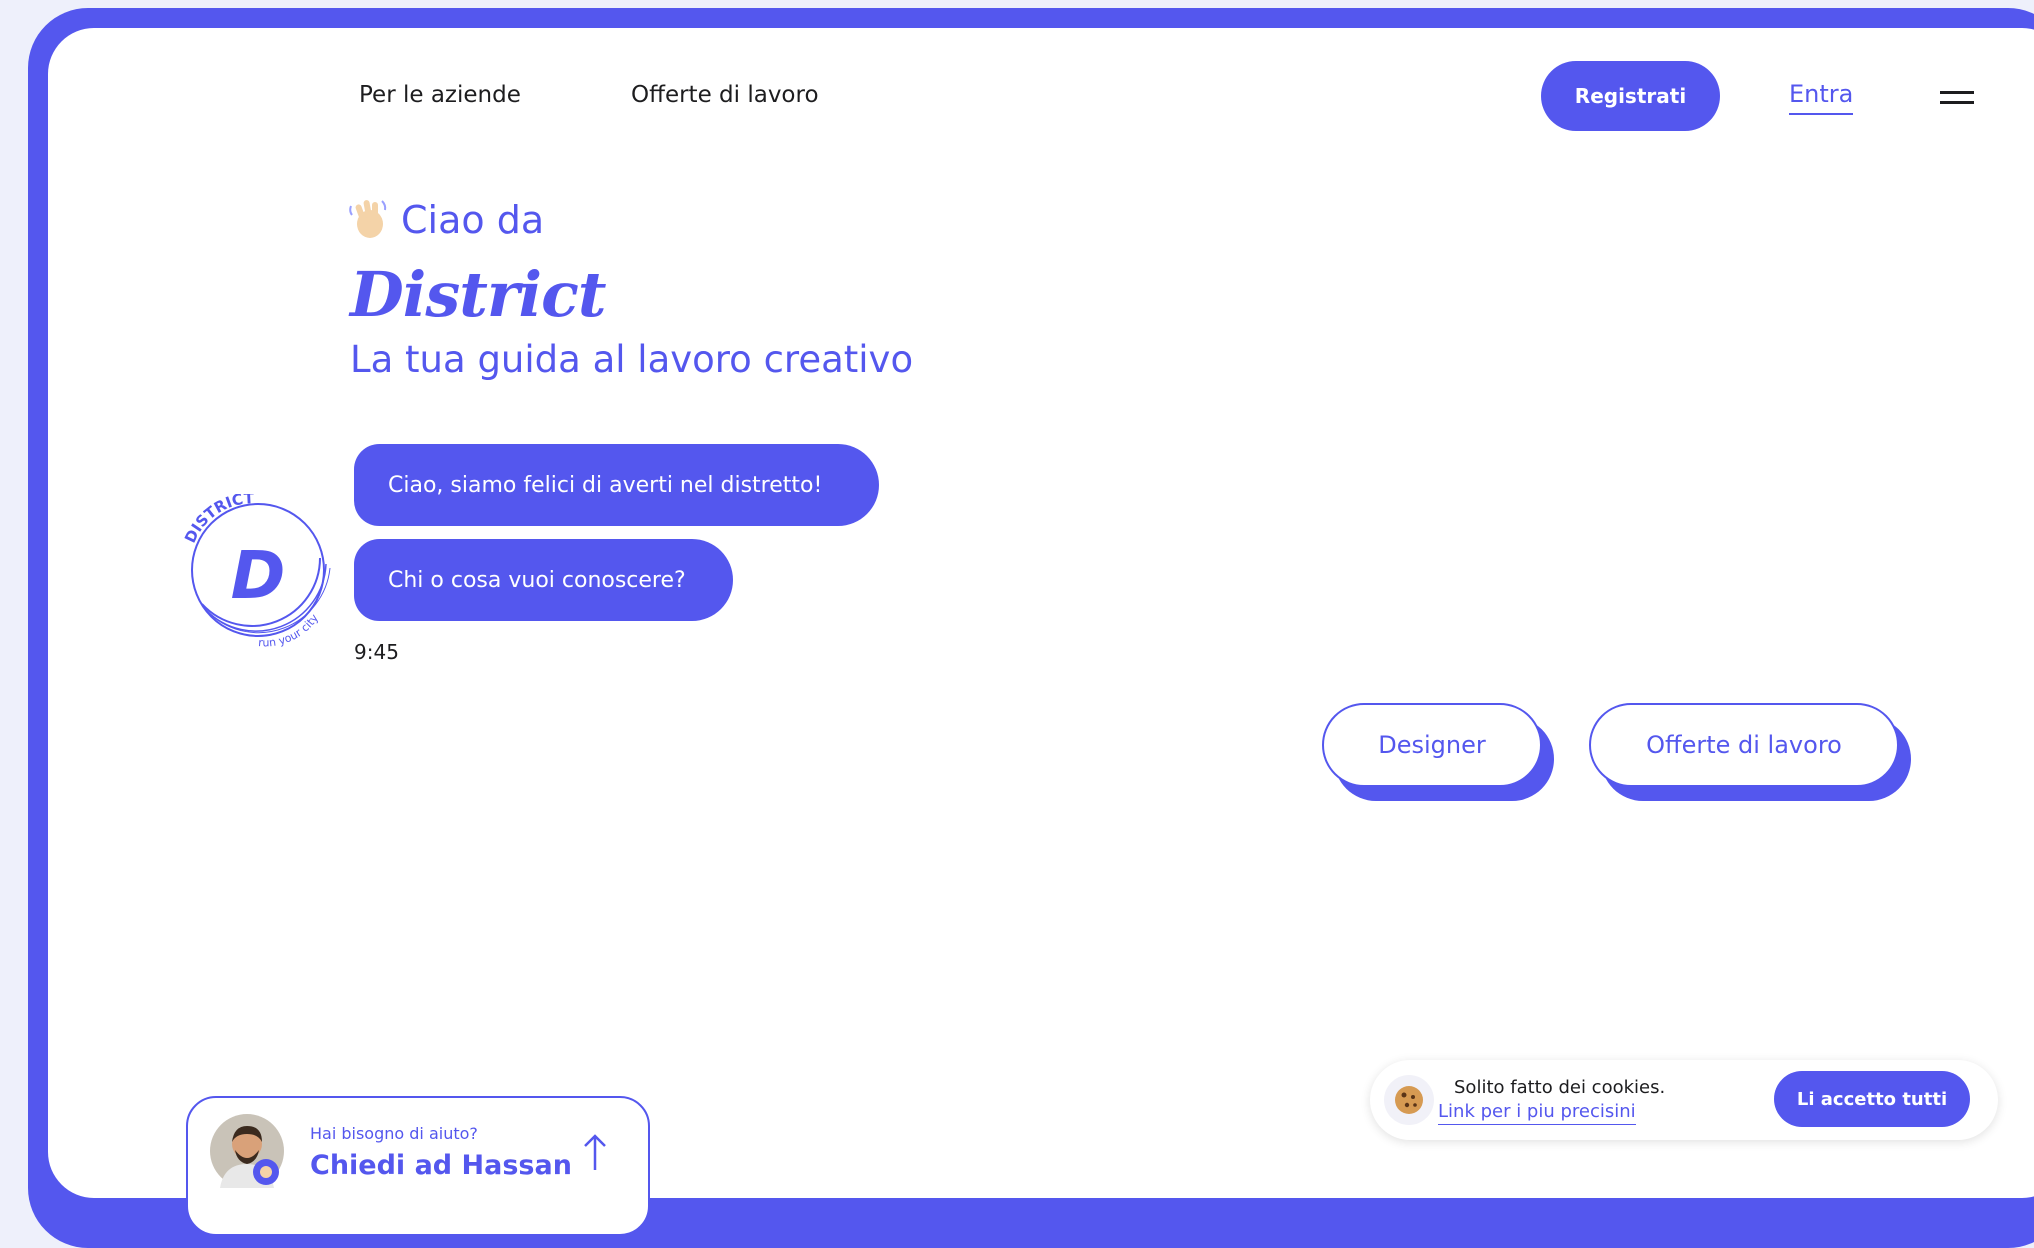  What do you see at coordinates (376, 652) in the screenshot?
I see `chat-timestamp: 9:45` at bounding box center [376, 652].